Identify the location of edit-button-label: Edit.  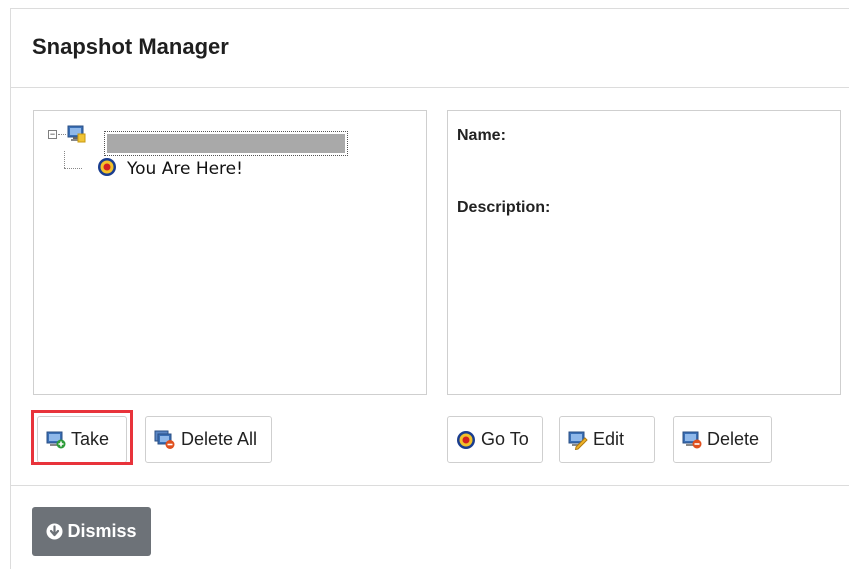
(609, 439).